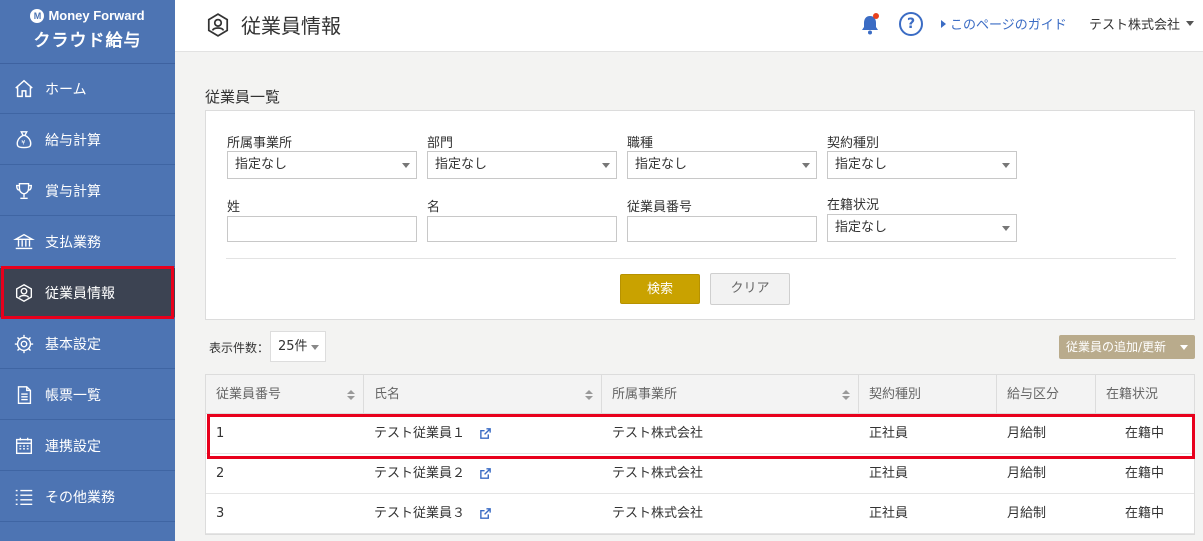 The height and width of the screenshot is (541, 1203). I want to click on app-logo: M Money Forward クラウド給与, so click(87, 32).